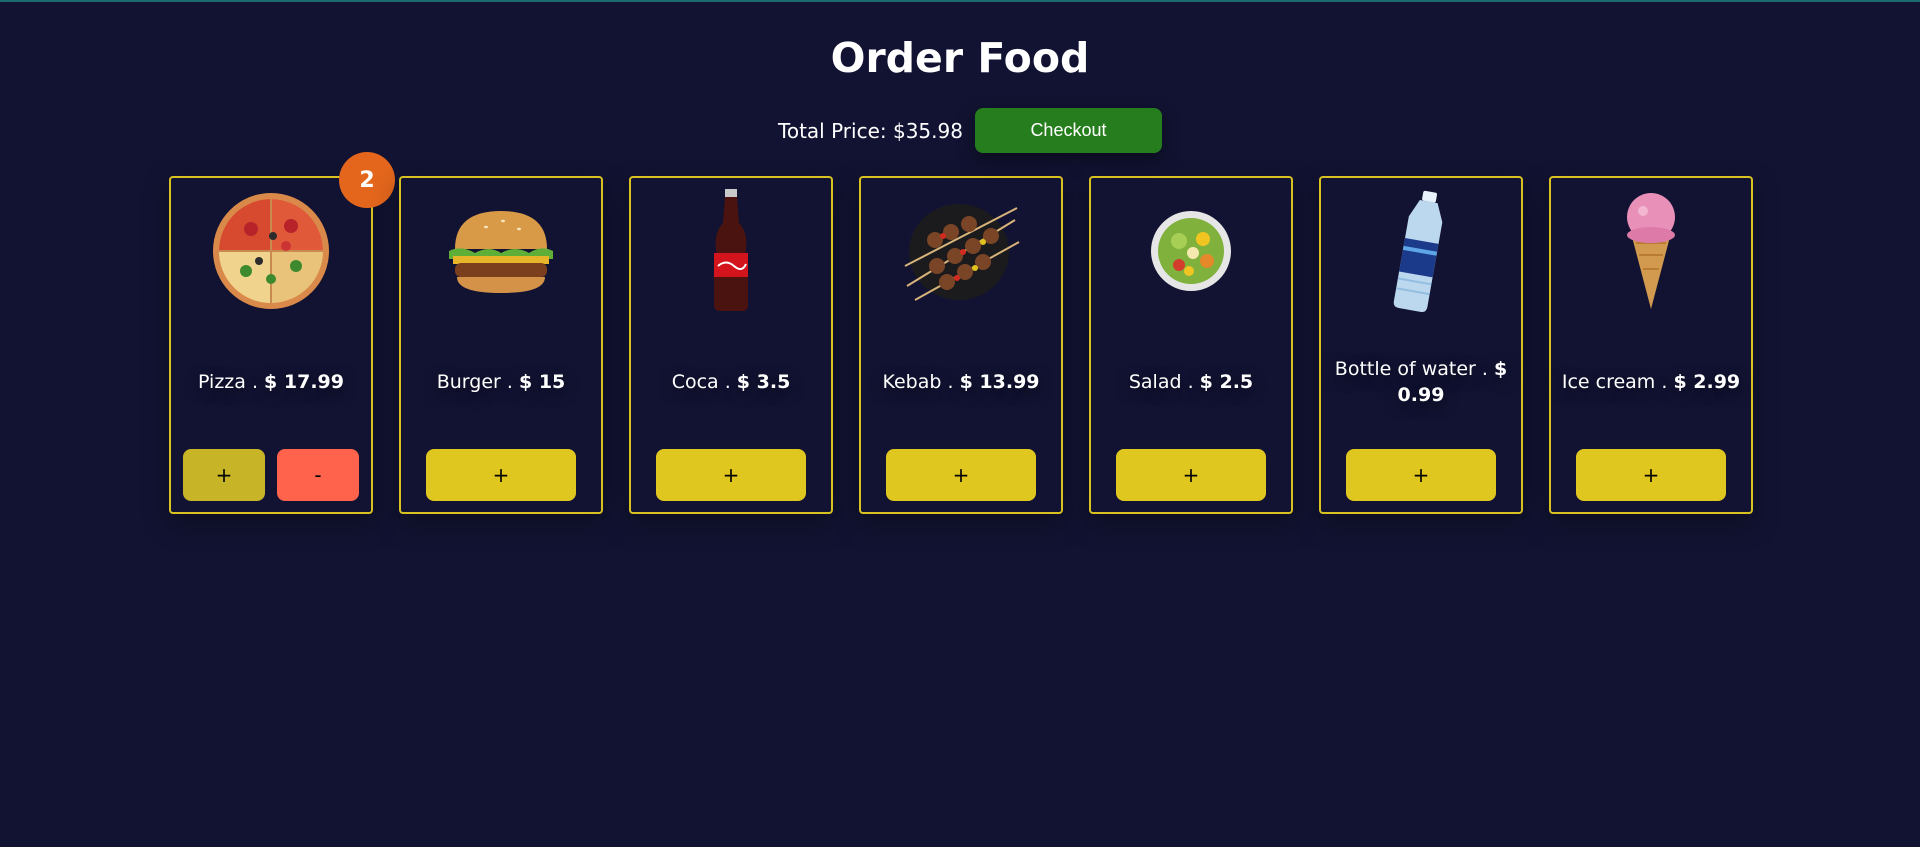  I want to click on salad-icon, so click(1191, 251).